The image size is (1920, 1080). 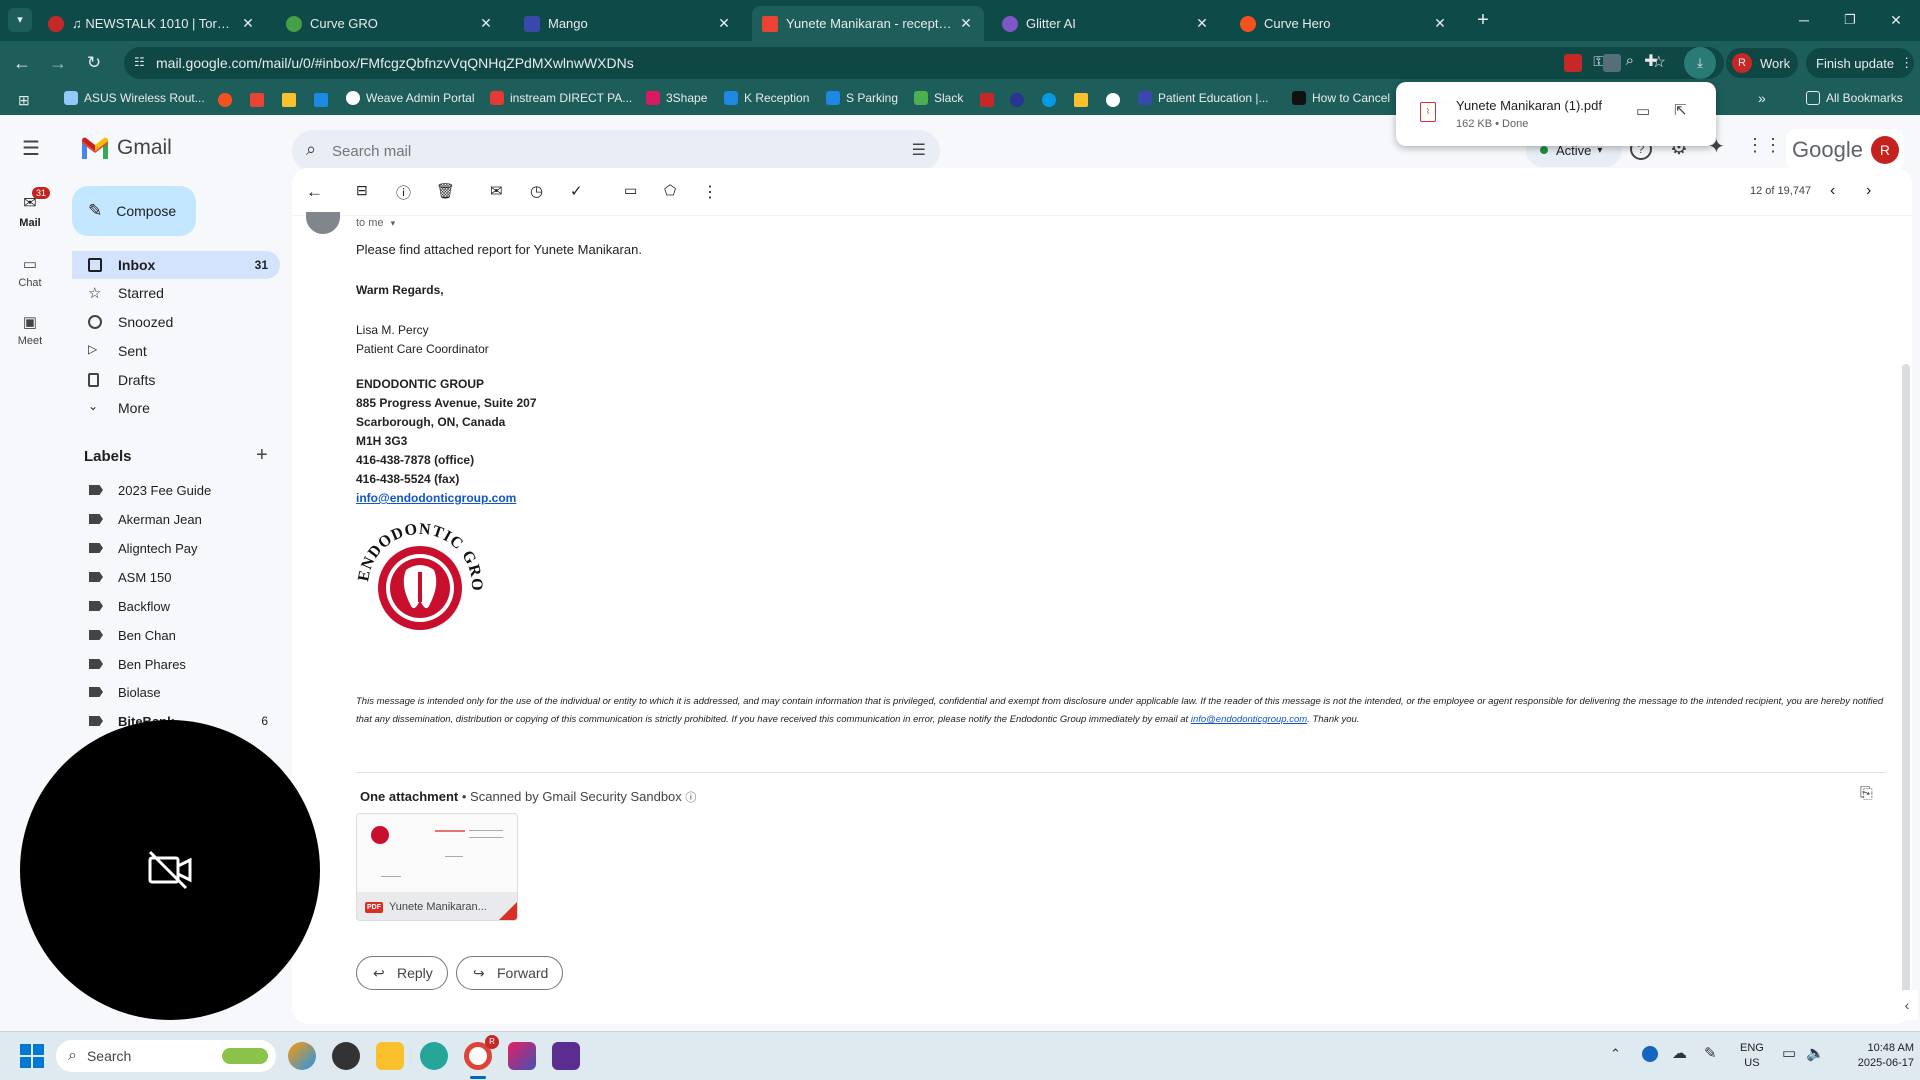 What do you see at coordinates (289, 100) in the screenshot?
I see `bookmark-icon-drive` at bounding box center [289, 100].